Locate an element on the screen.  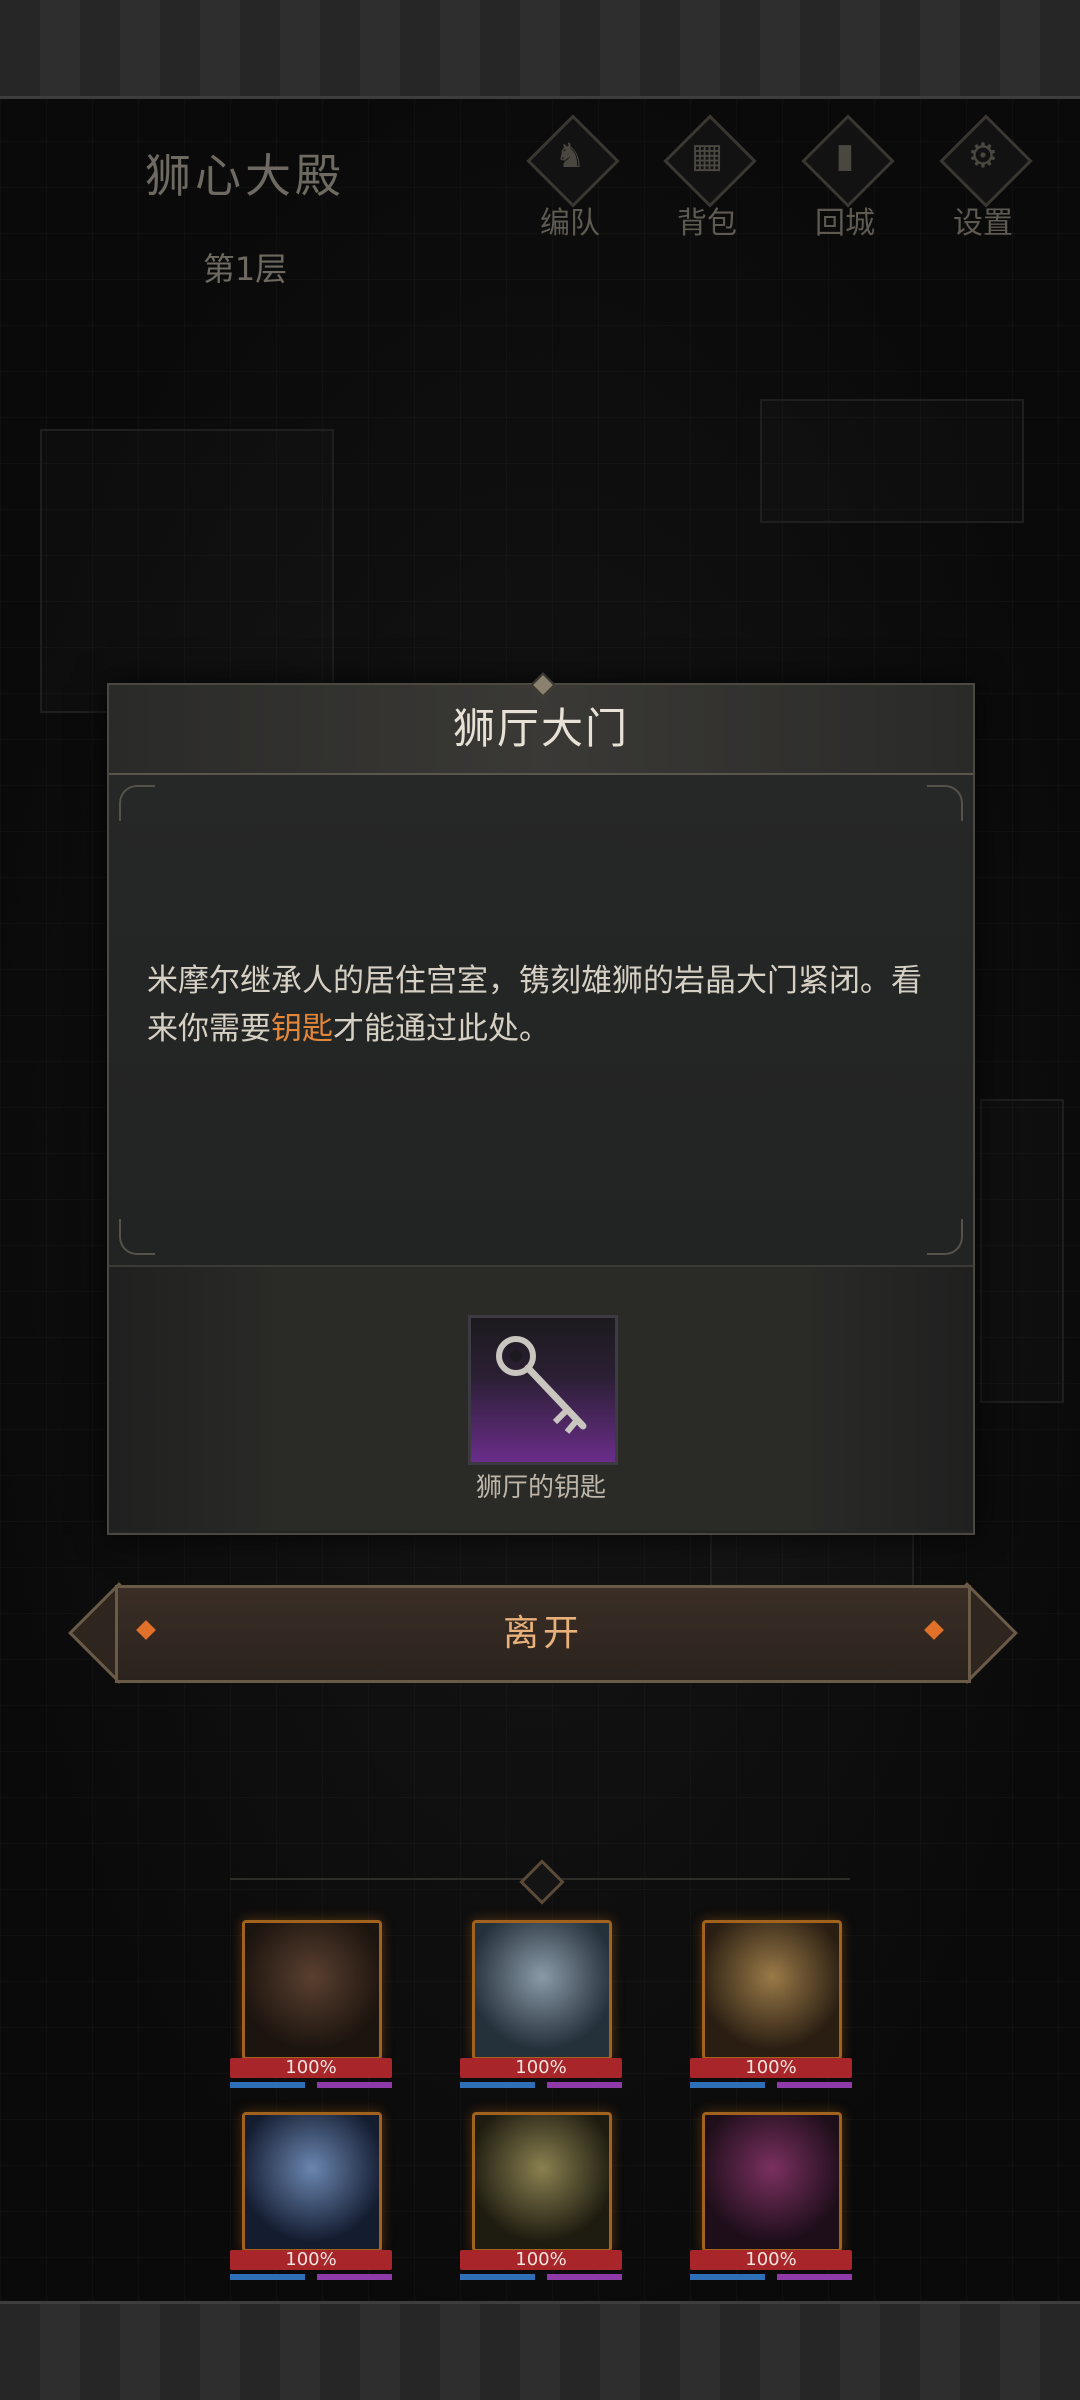
team-button: ♞ 编队 is located at coordinates (570, 177).